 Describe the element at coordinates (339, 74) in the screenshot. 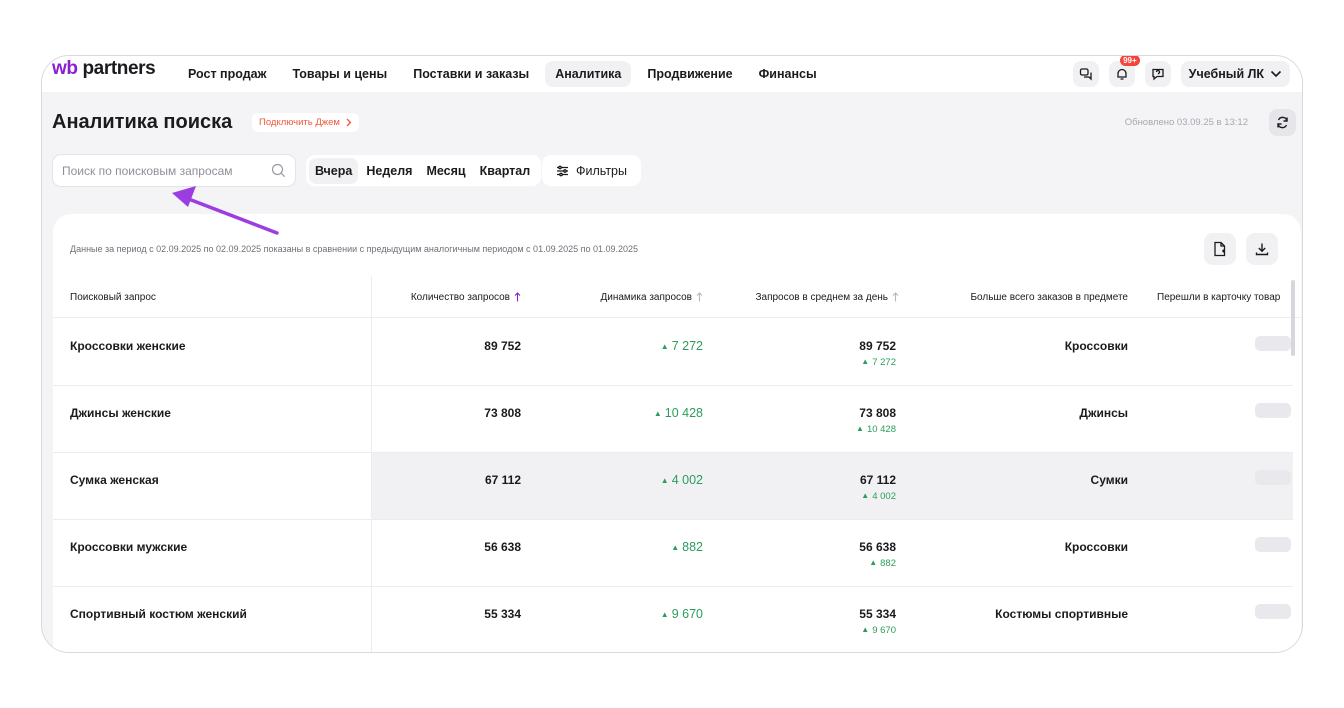

I see `nav-item-goods-prices: Товары и цены` at that location.